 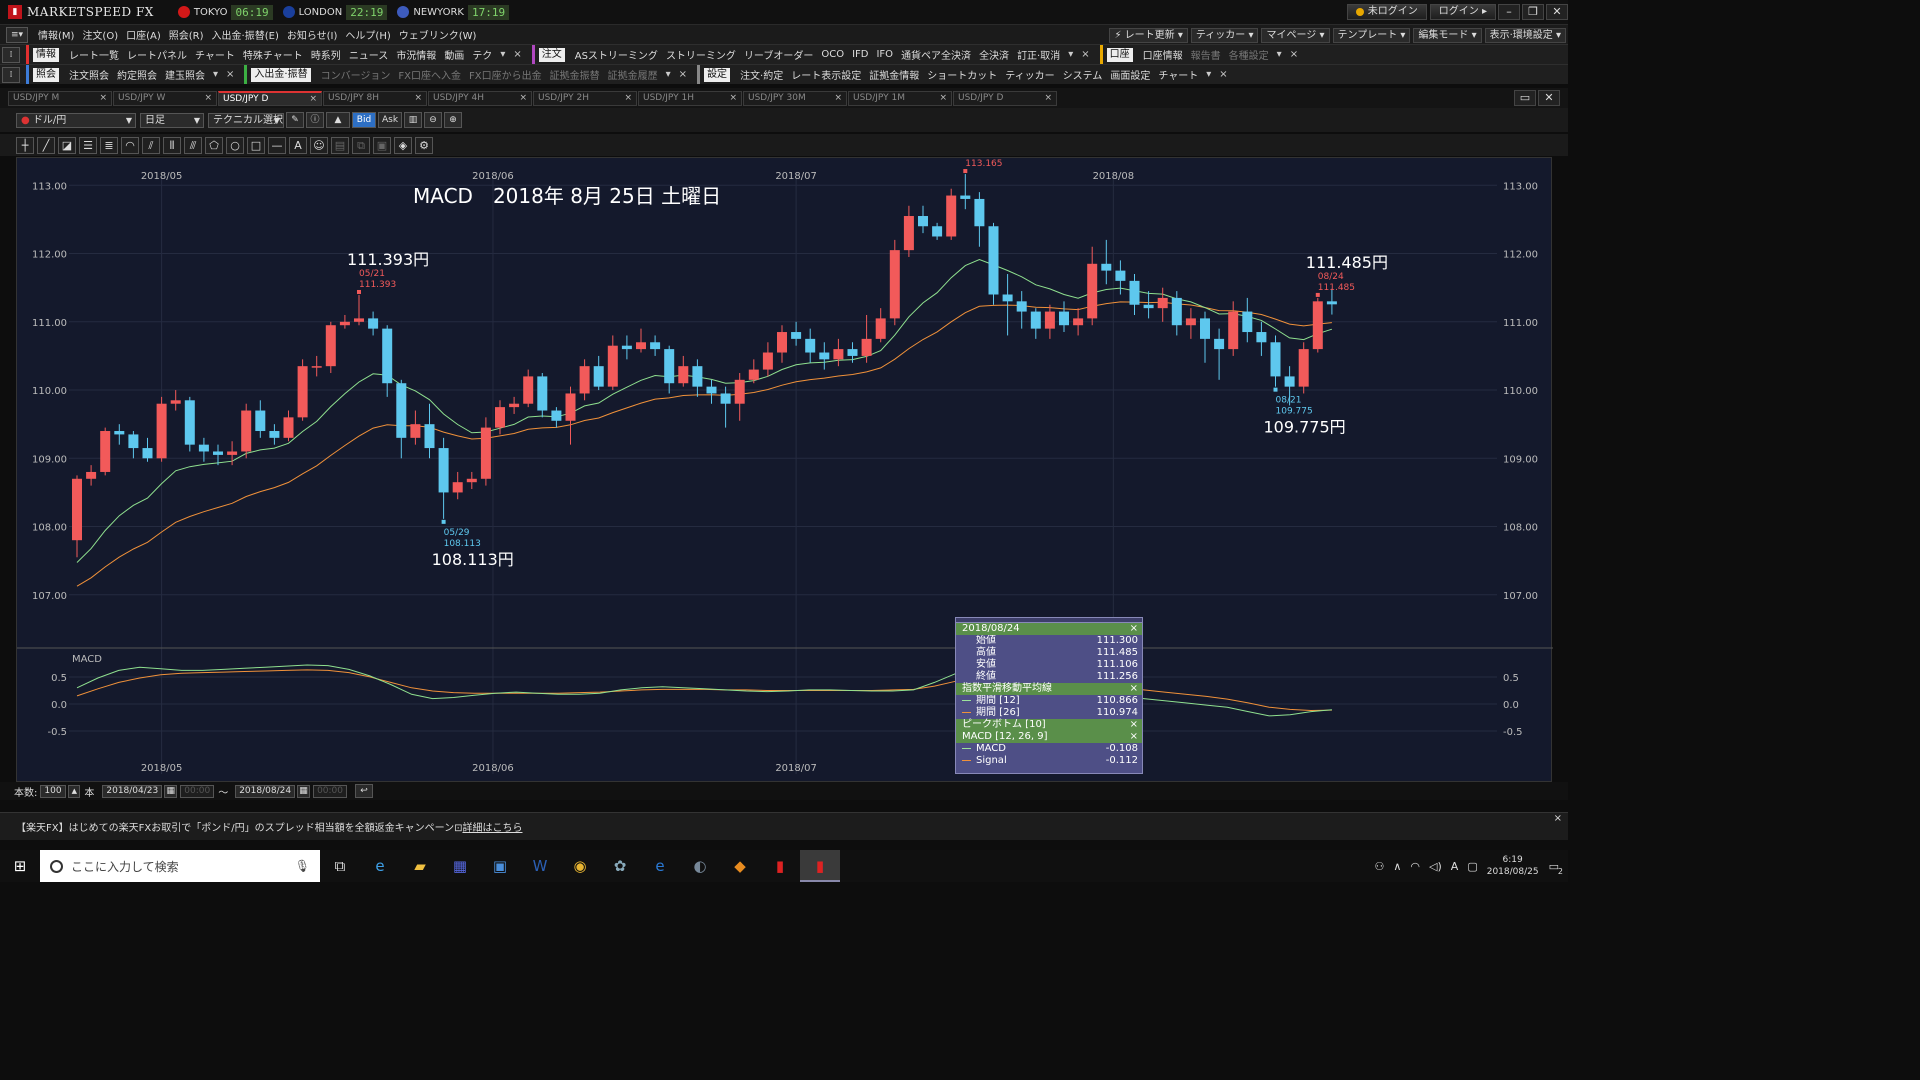 What do you see at coordinates (1509, 12) in the screenshot?
I see `minimize-icon: –` at bounding box center [1509, 12].